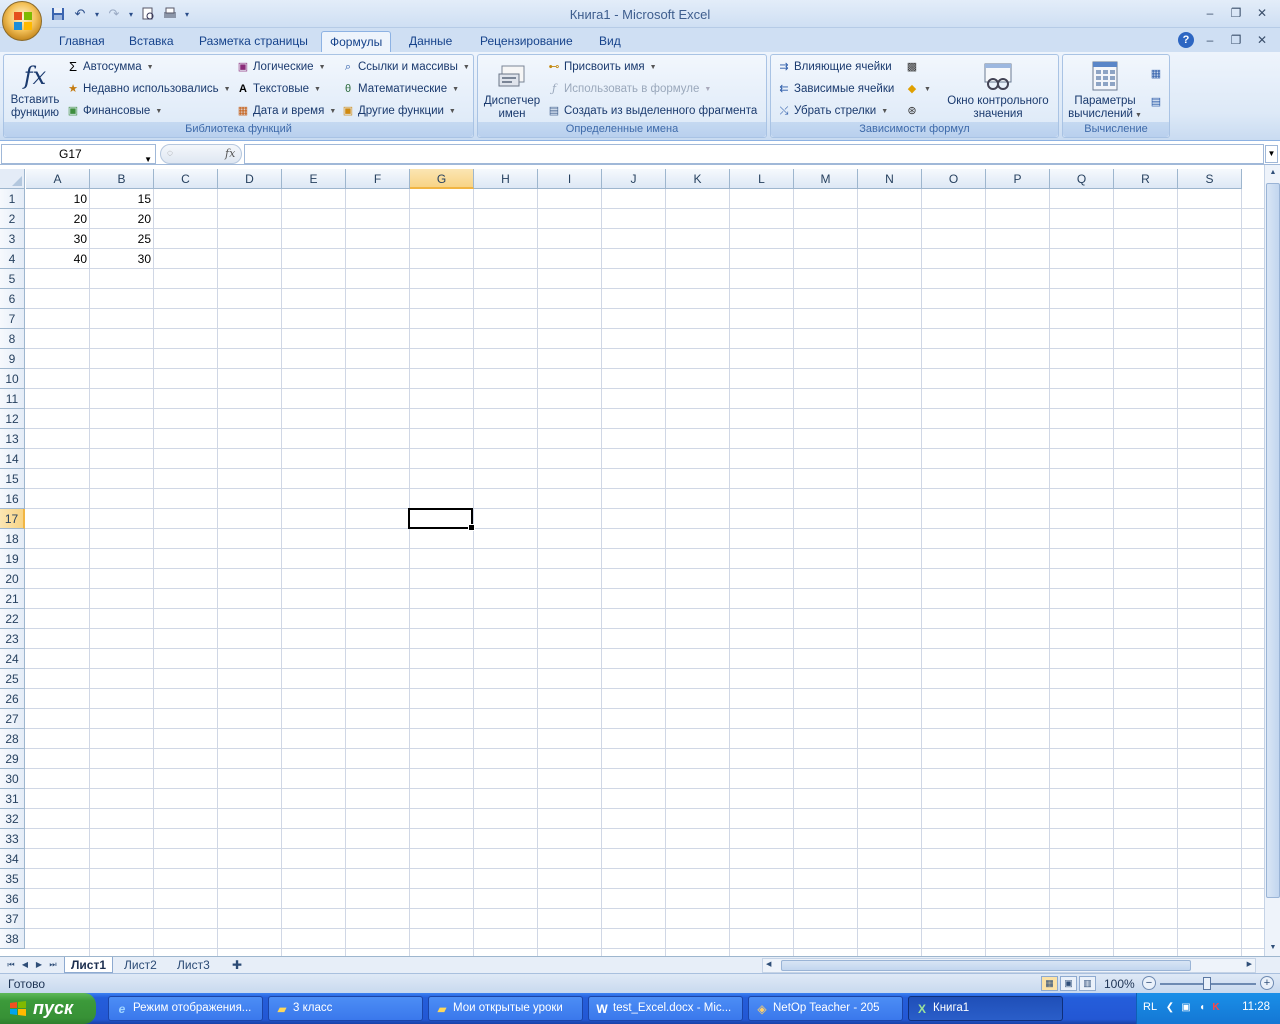 The width and height of the screenshot is (1280, 1024). What do you see at coordinates (1249, 964) in the screenshot?
I see `scroll-right-icon: ▶` at bounding box center [1249, 964].